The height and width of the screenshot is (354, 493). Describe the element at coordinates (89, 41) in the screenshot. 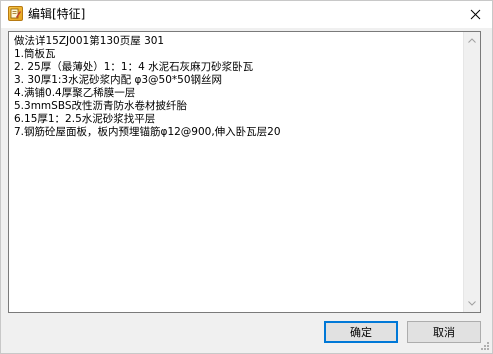

I see `text-line: 做法详15ZJ001第130页屋 301` at that location.